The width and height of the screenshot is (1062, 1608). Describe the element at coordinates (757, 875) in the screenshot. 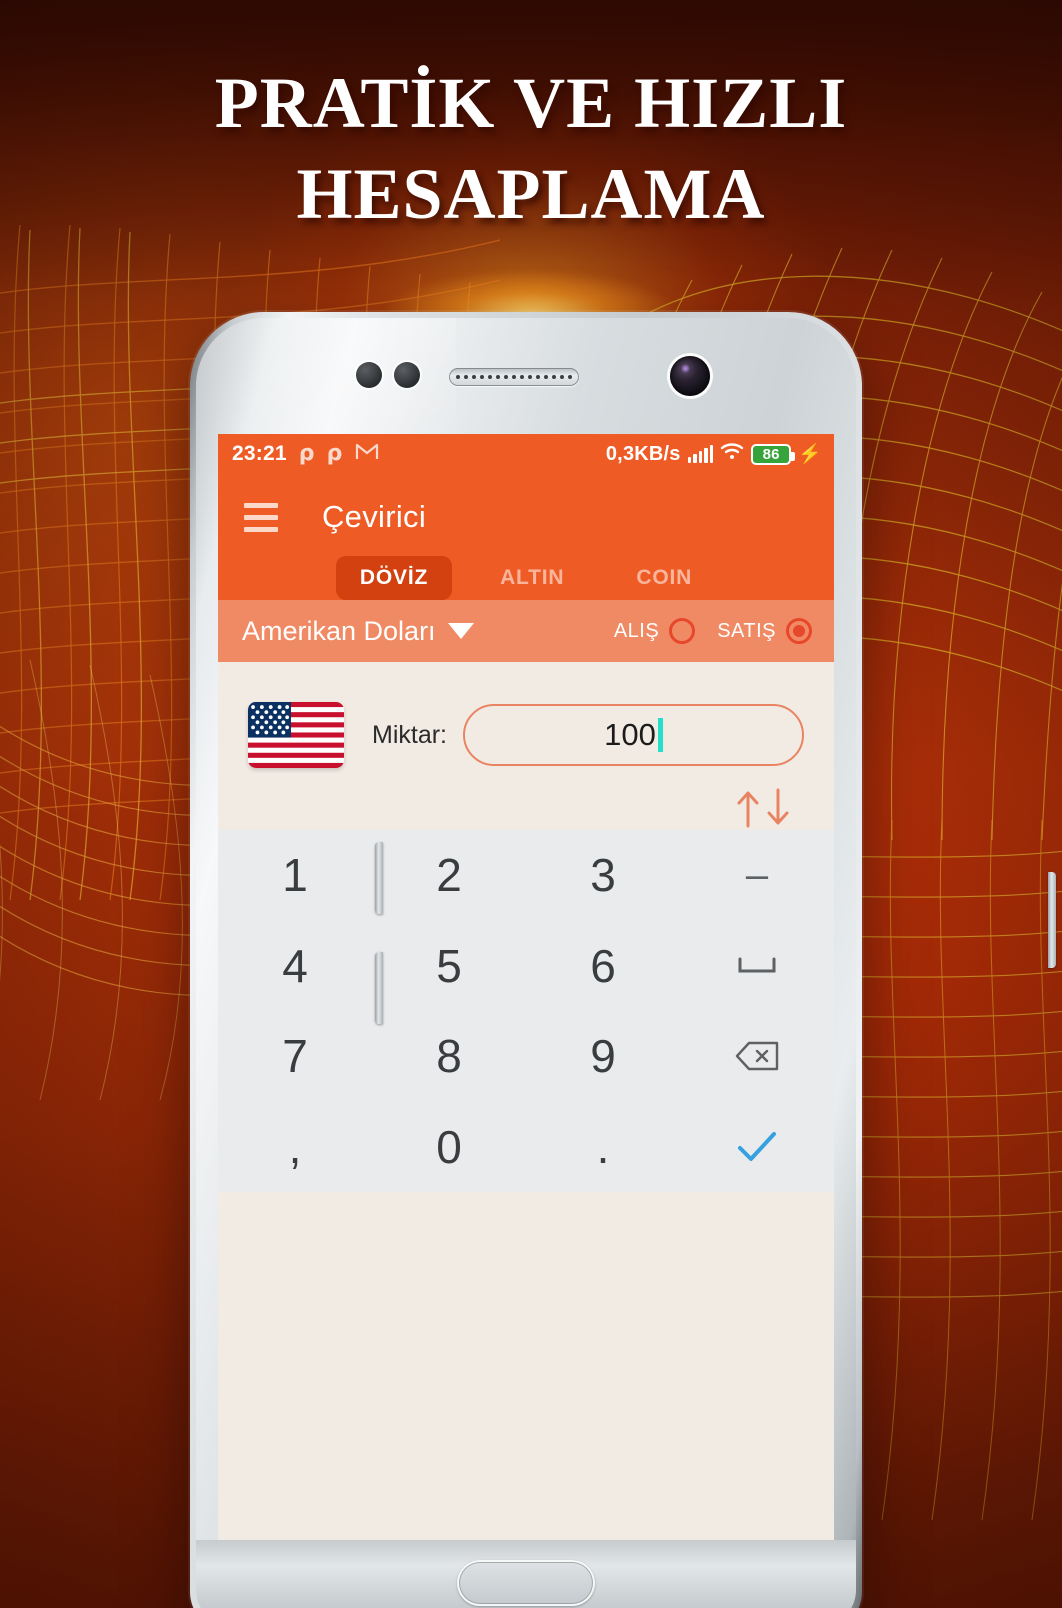

I see `minus-icon: –` at that location.